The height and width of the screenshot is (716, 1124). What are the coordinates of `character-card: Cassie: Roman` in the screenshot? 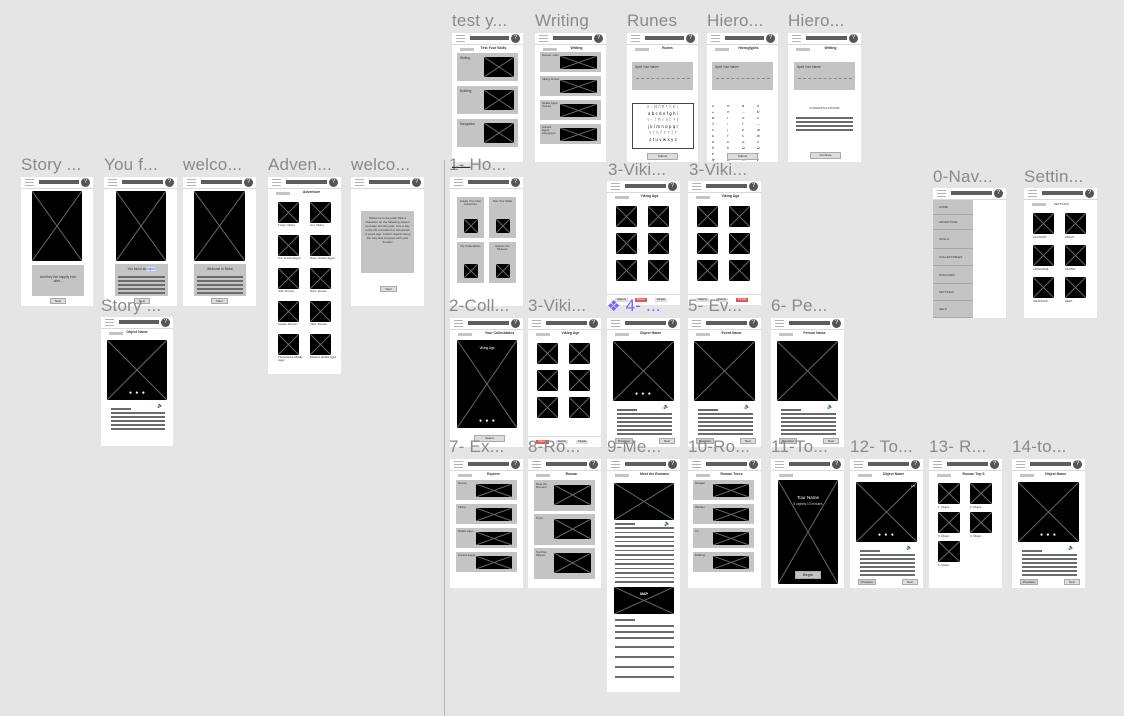 It's located at (289, 316).